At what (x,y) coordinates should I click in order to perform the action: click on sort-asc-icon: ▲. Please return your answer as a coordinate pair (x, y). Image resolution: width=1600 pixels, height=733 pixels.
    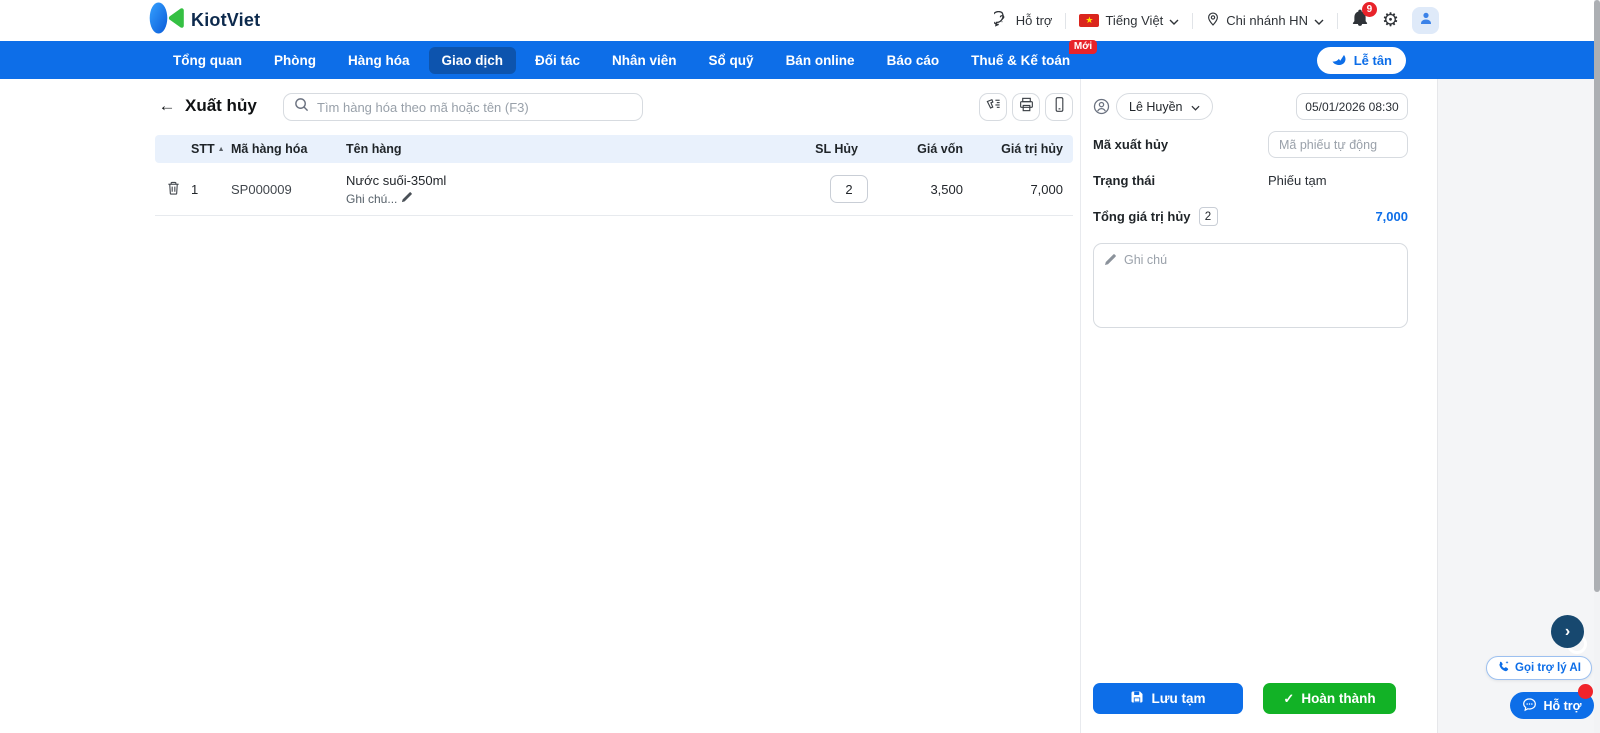
    Looking at the image, I should click on (221, 149).